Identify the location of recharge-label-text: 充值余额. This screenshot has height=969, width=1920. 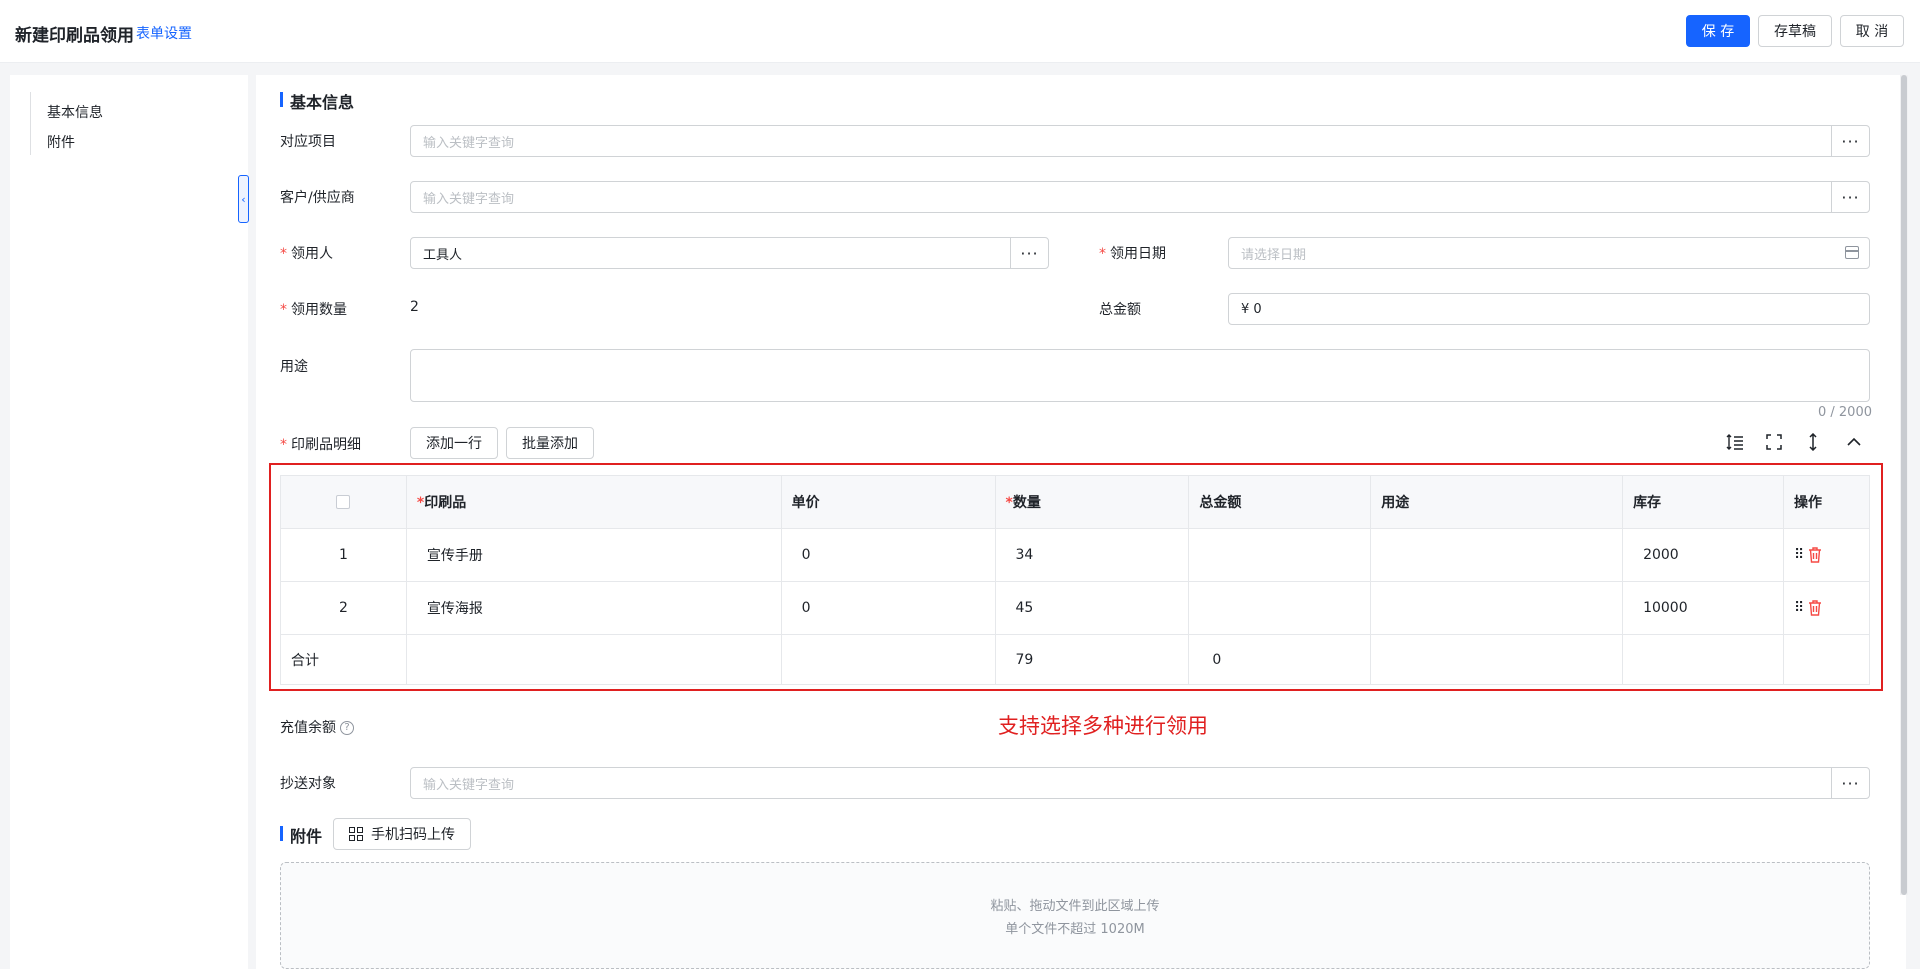
(308, 728).